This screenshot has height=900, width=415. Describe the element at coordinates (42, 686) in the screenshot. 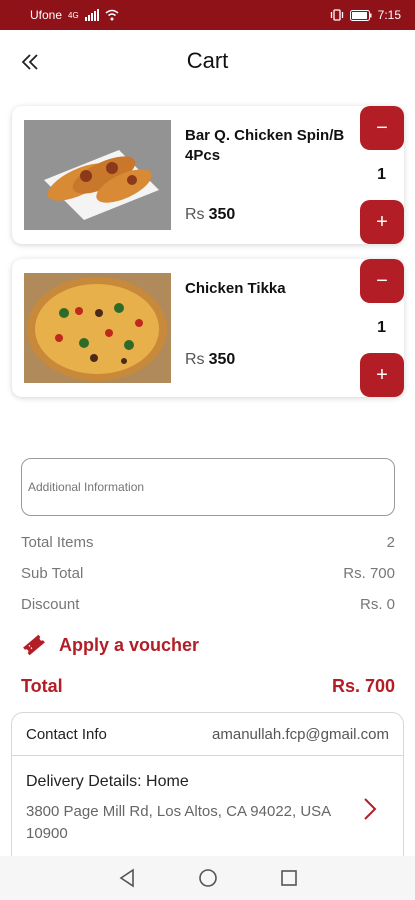

I see `total-label: Total` at that location.